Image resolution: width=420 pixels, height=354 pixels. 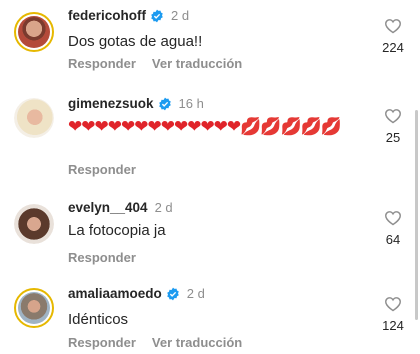 I want to click on username: gimenezsuok, so click(x=111, y=103).